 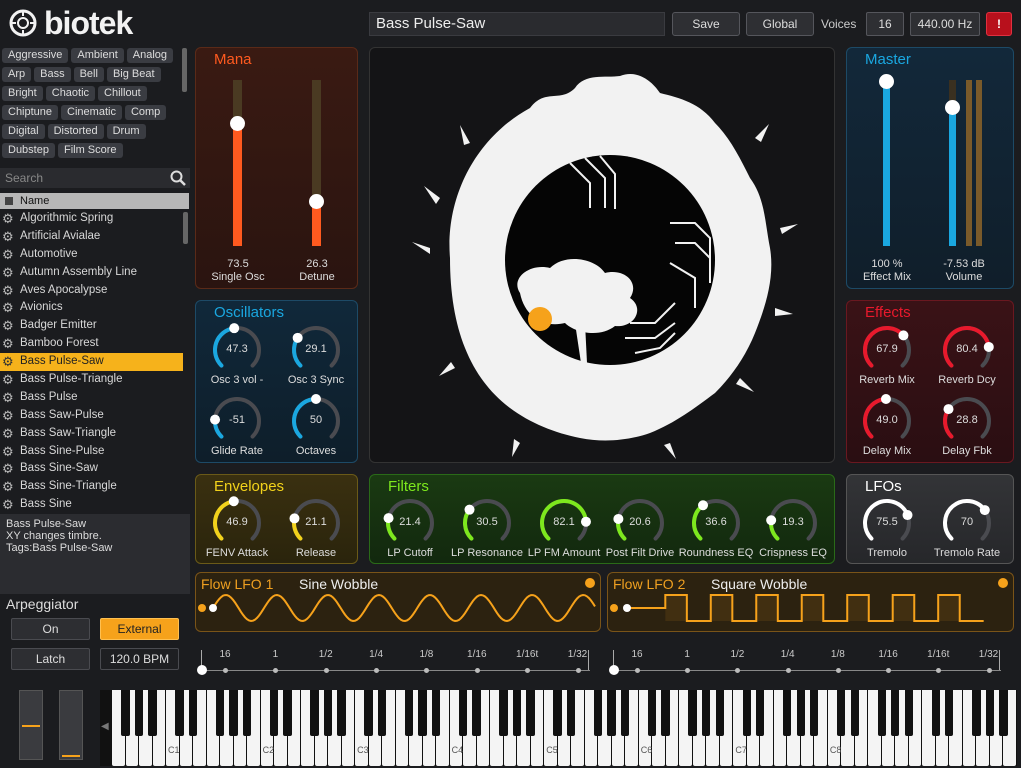 I want to click on preset-list-item: ⚙ Bass Pulse, so click(x=91, y=398).